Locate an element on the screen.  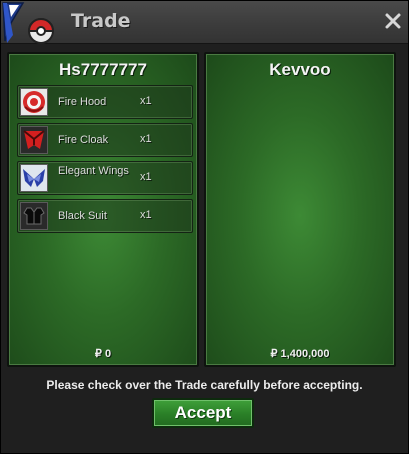
close-icon is located at coordinates (393, 21).